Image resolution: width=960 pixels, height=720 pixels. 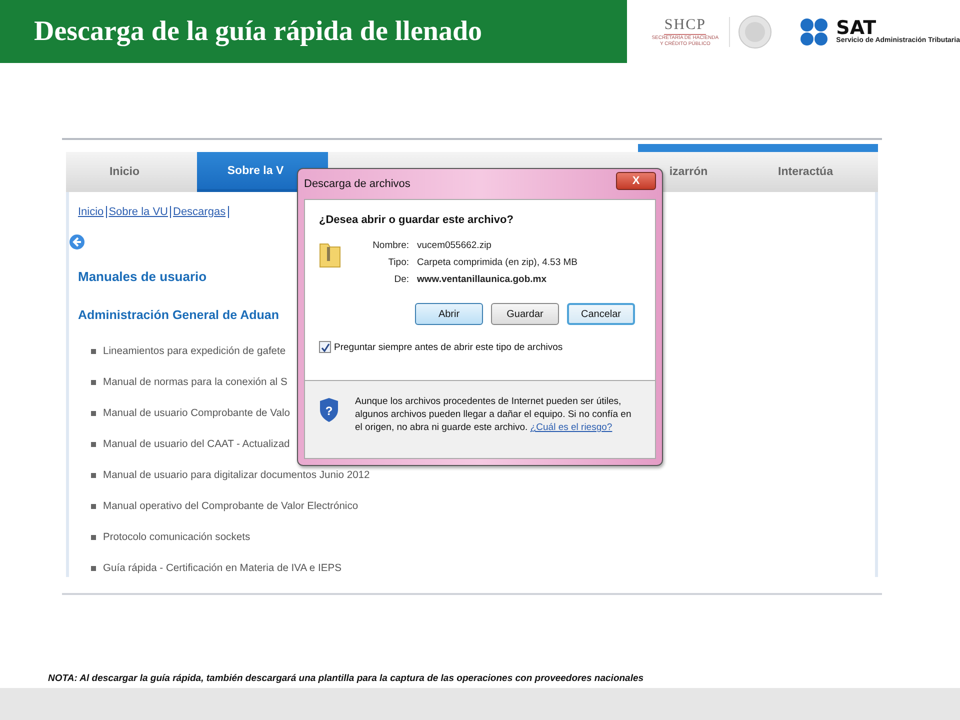 What do you see at coordinates (196, 413) in the screenshot?
I see `document-link: Manual de usuario Comprobante de Valo` at bounding box center [196, 413].